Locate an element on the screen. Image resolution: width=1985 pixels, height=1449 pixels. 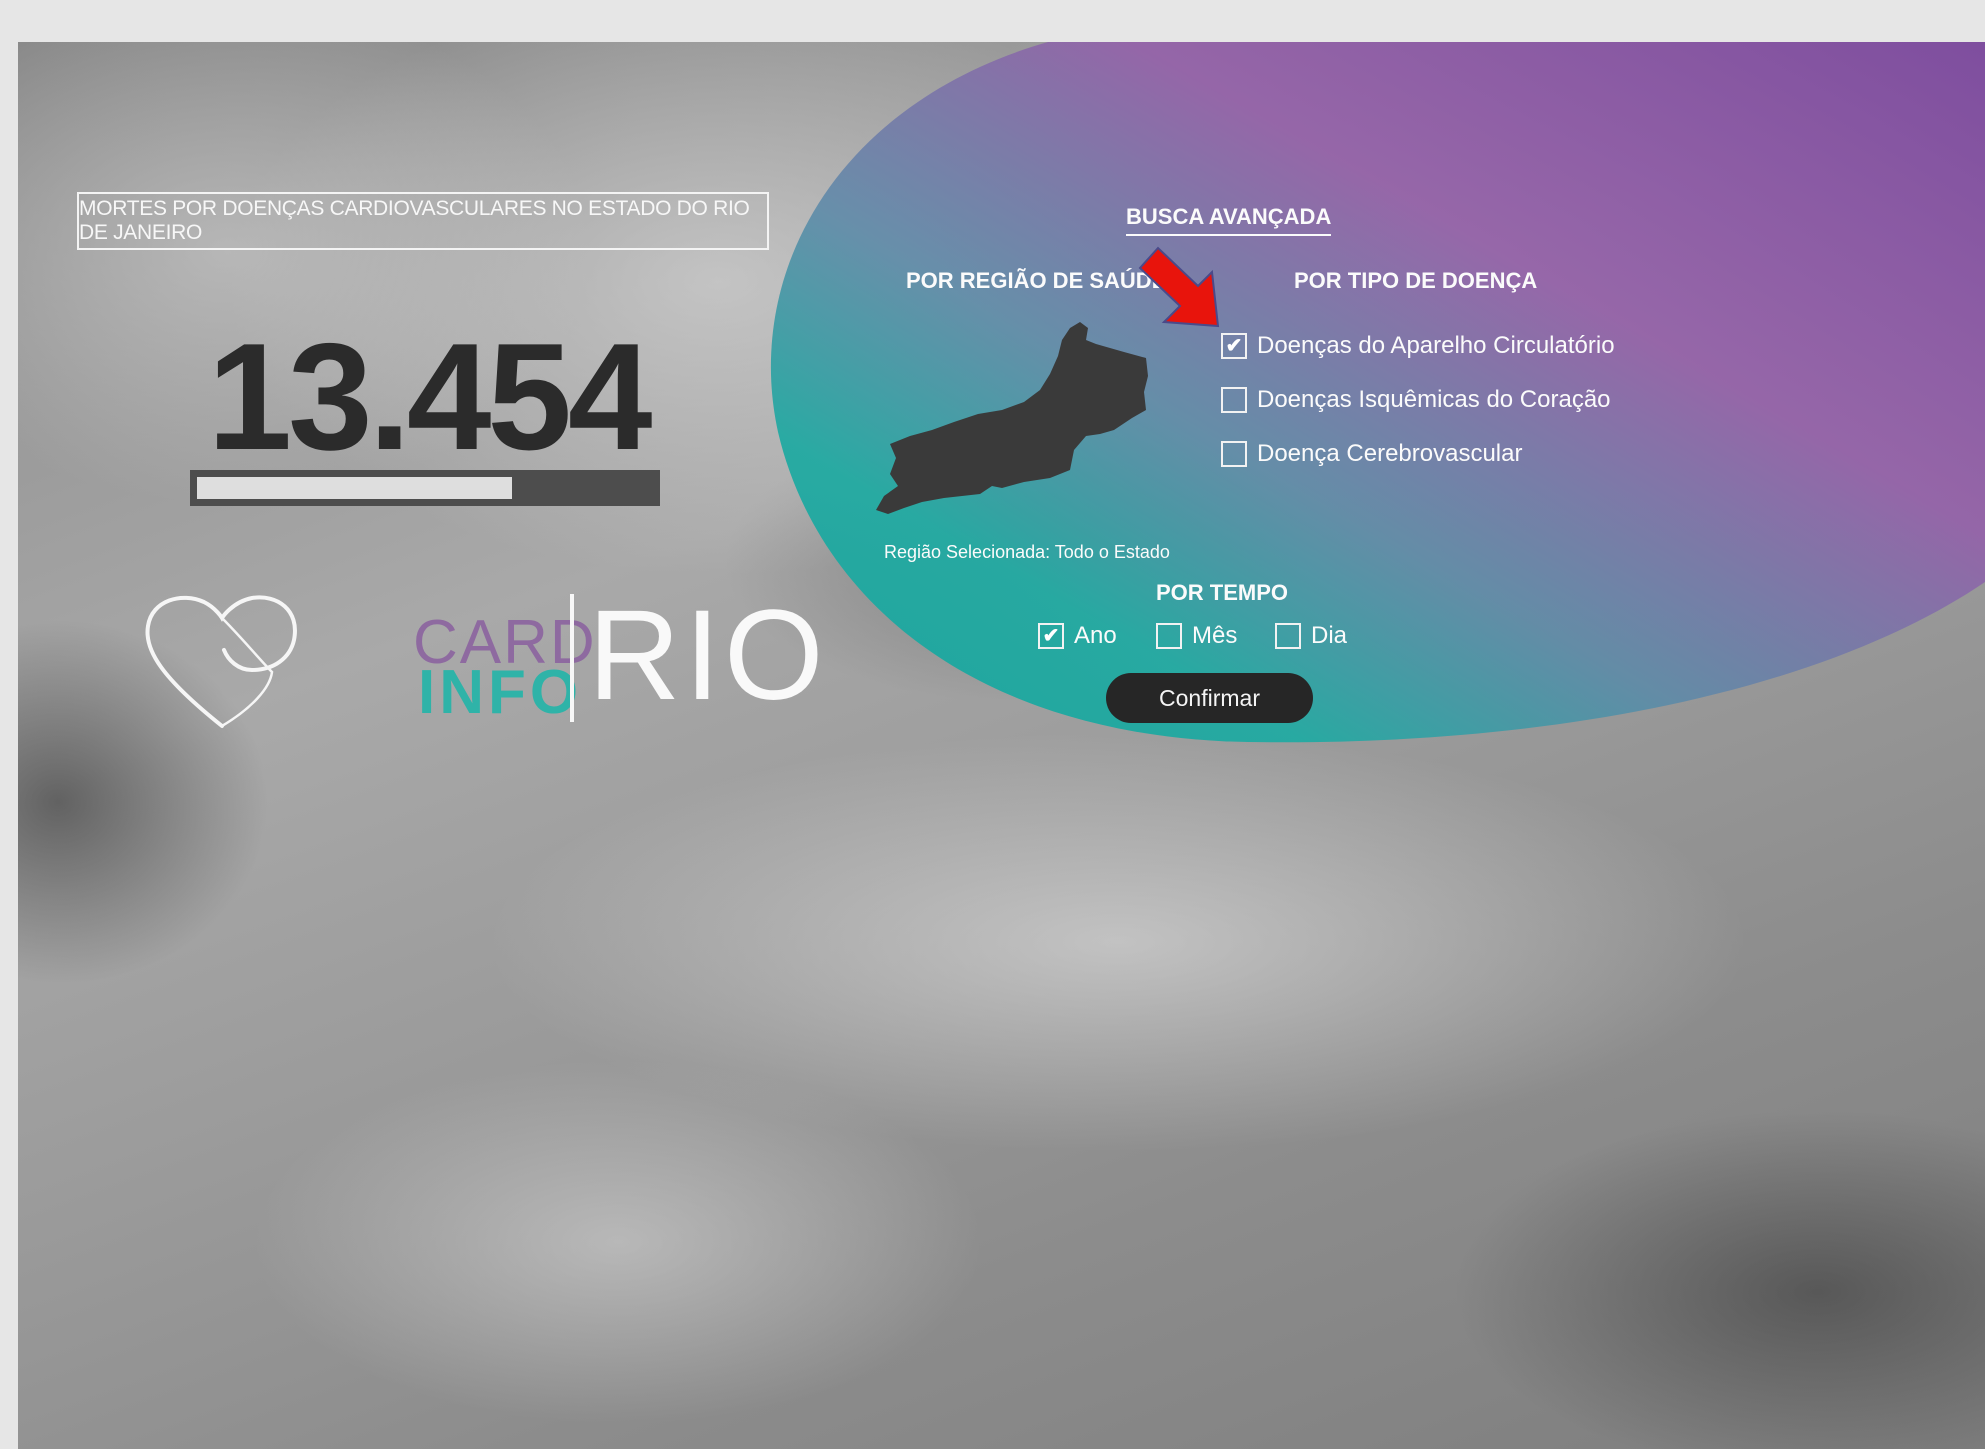
time-option-day: Dia is located at coordinates (1311, 636).